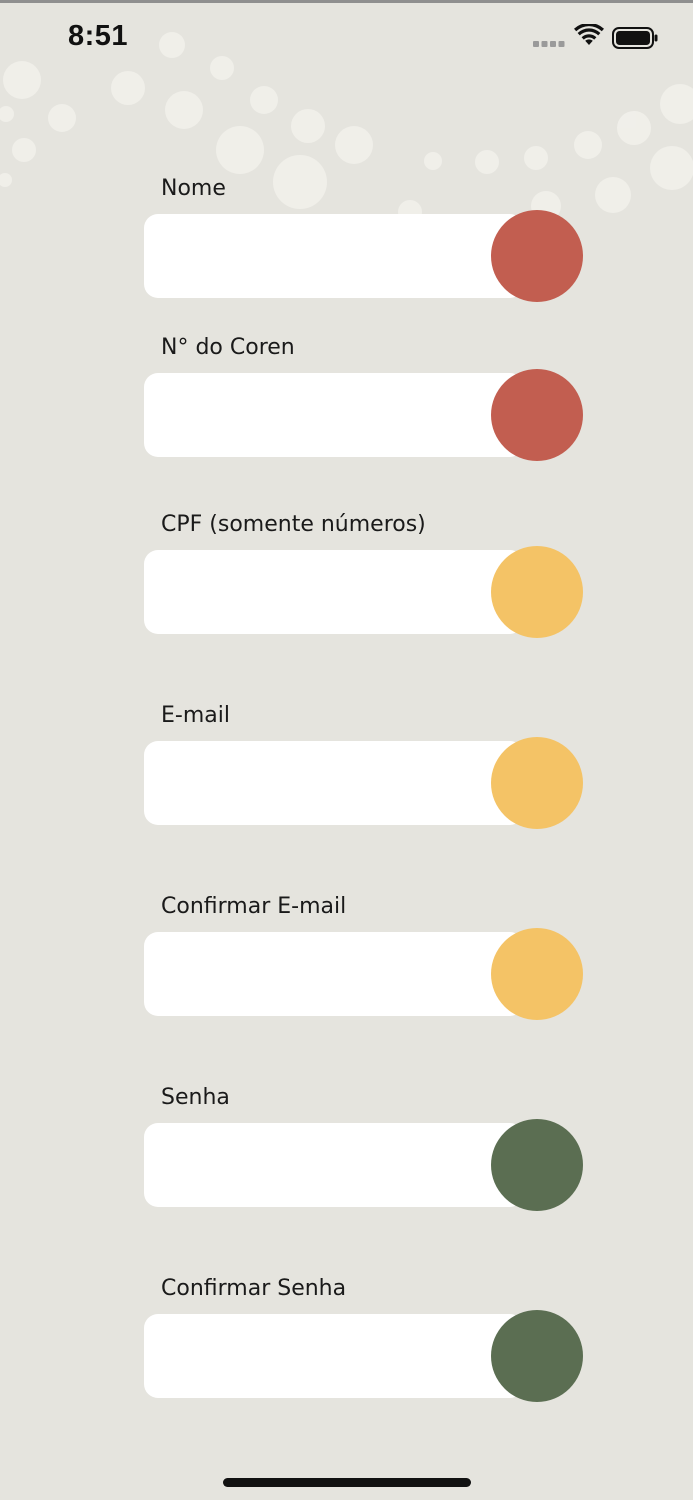 Image resolution: width=693 pixels, height=1500 pixels. I want to click on input-confirm-password-container, so click(334, 1356).